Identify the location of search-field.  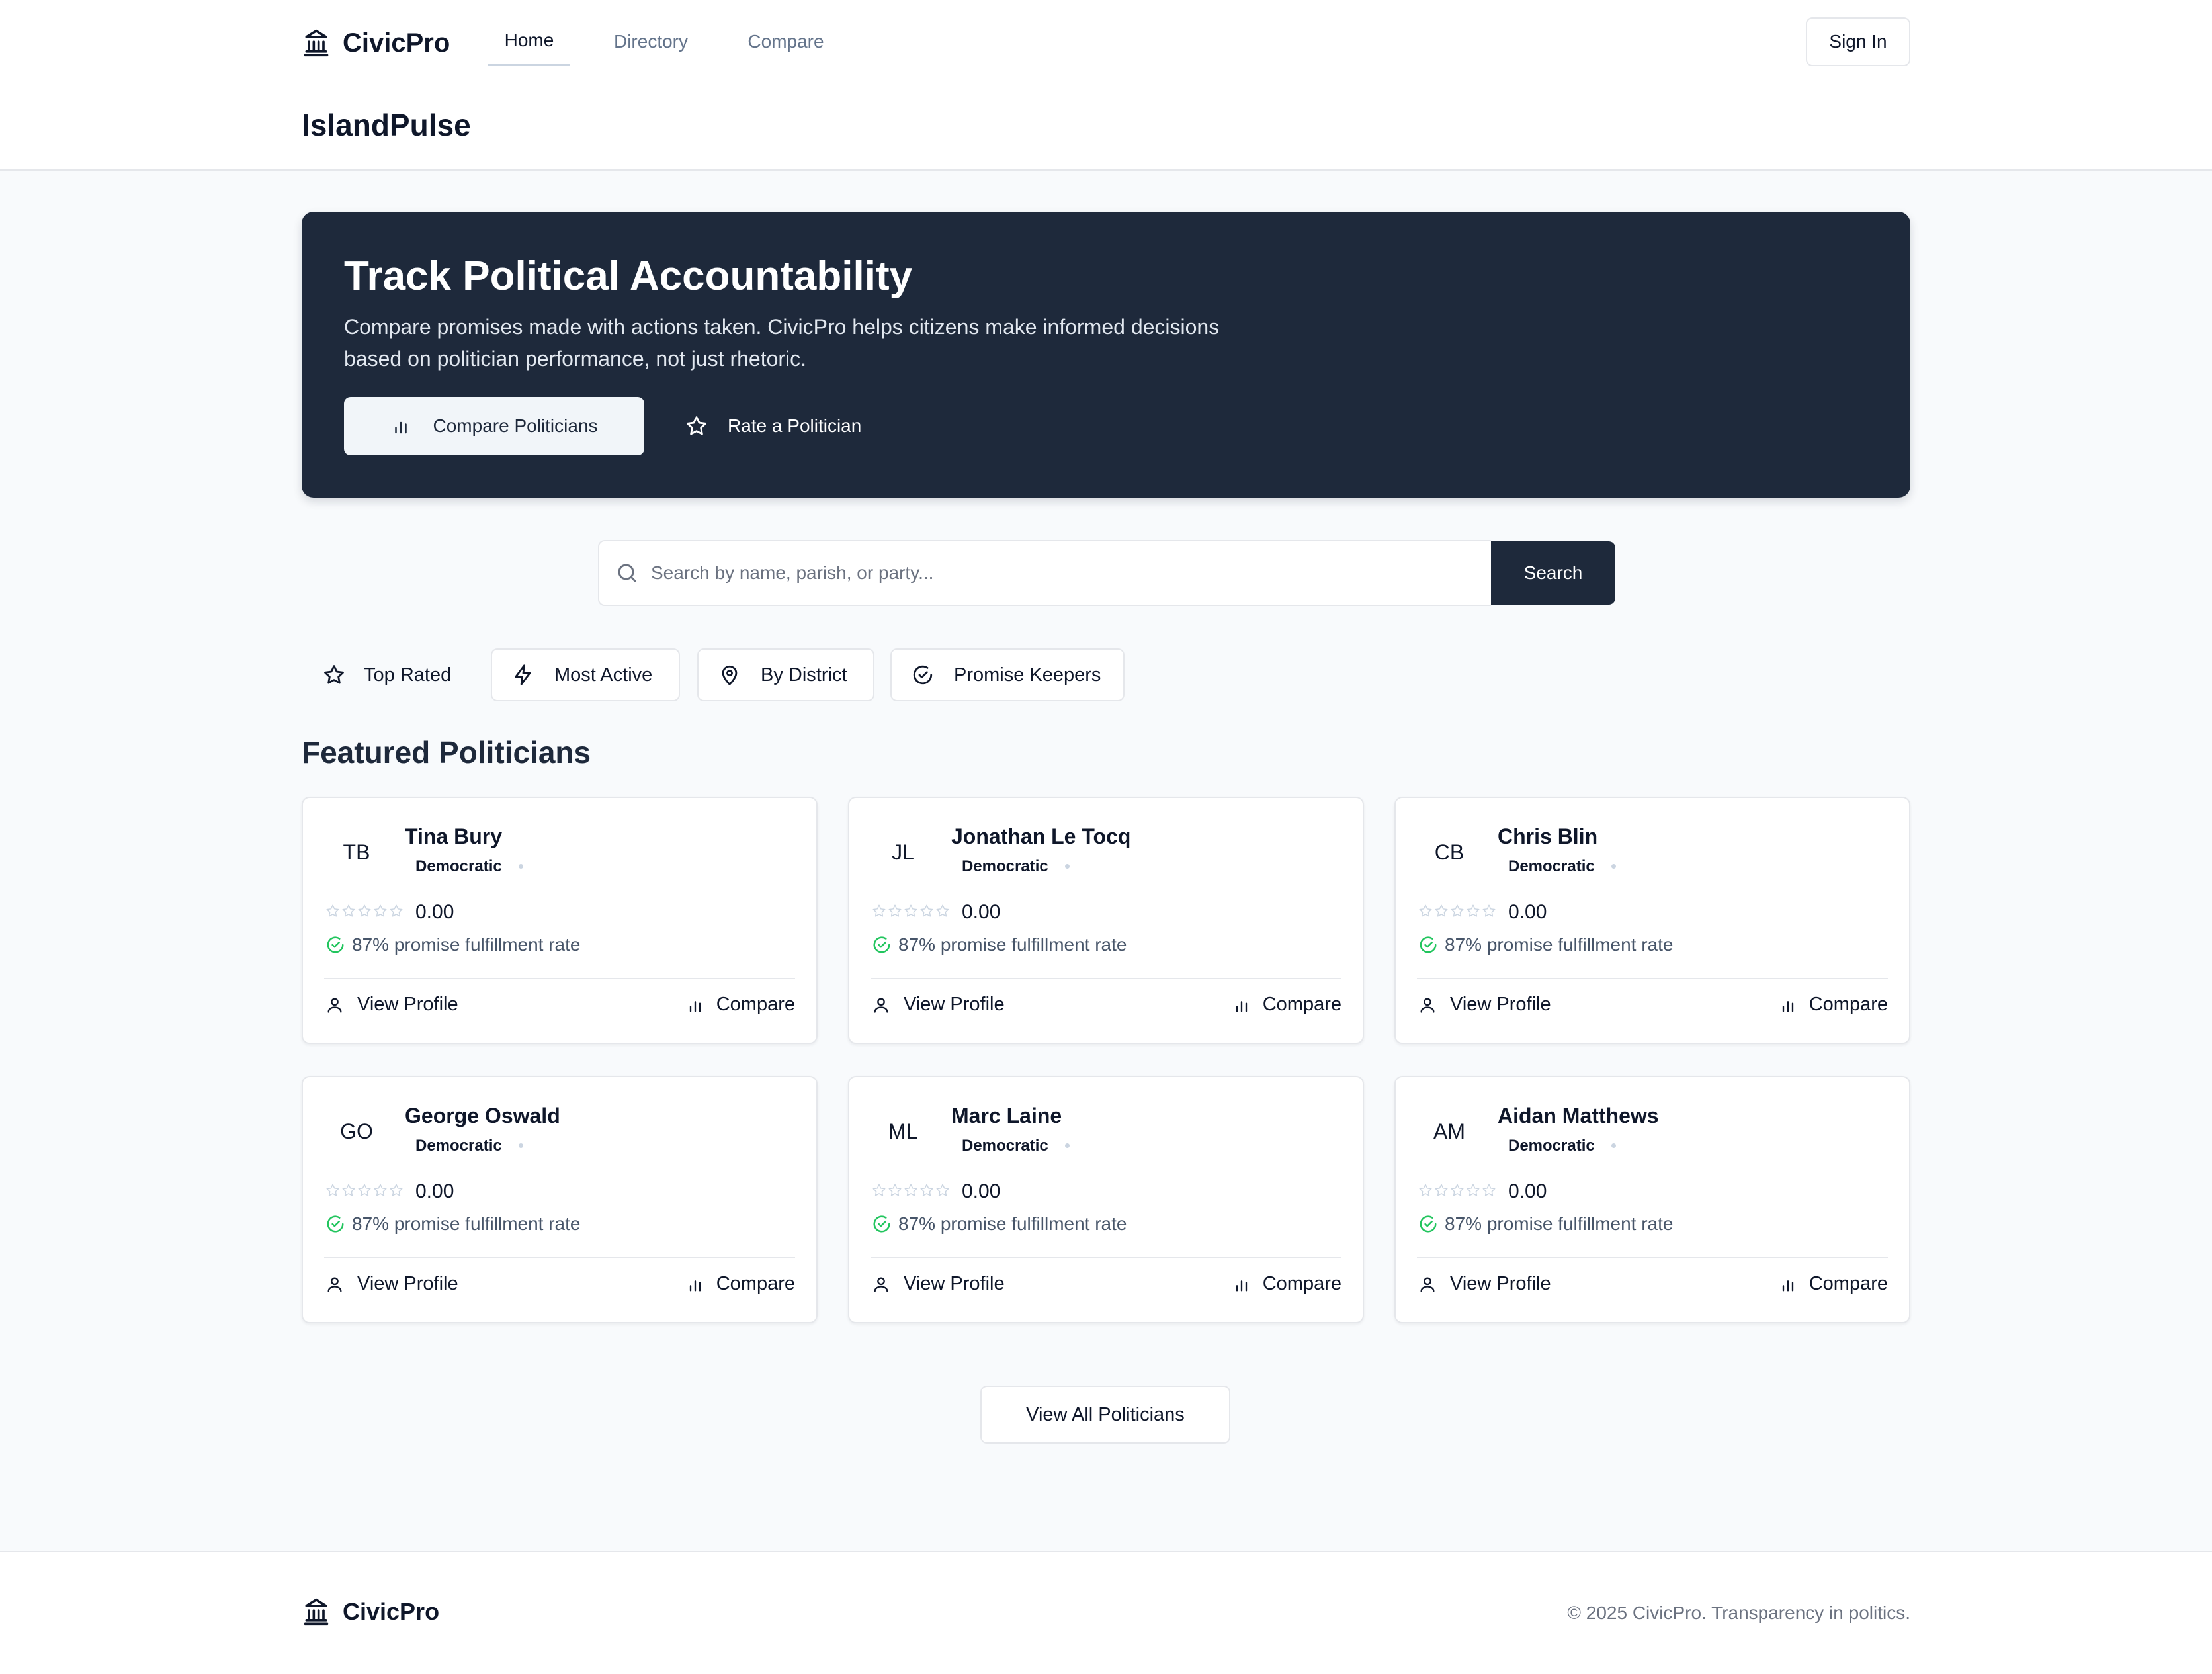
(1044, 573).